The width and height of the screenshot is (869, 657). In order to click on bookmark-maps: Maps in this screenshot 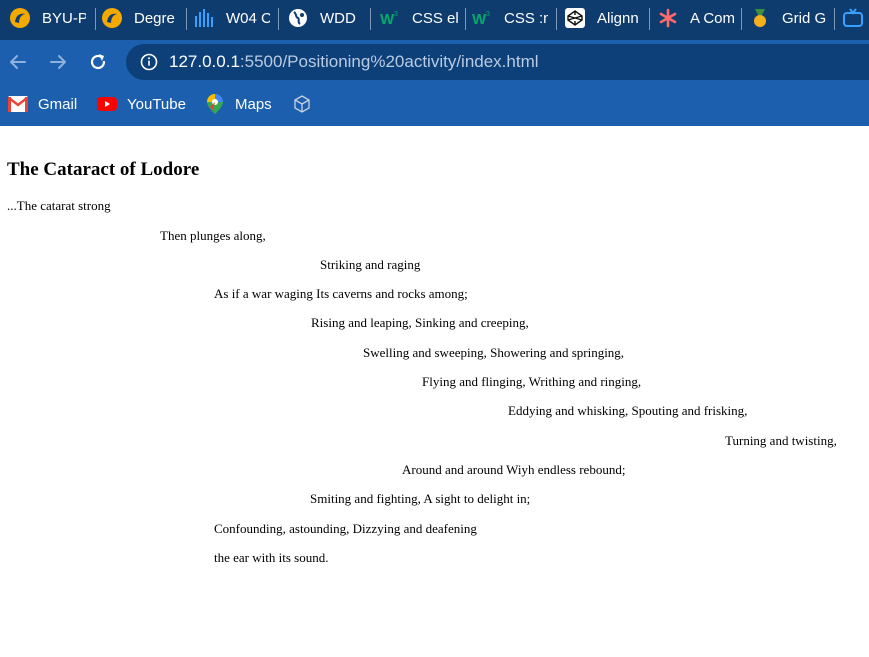, I will do `click(238, 104)`.